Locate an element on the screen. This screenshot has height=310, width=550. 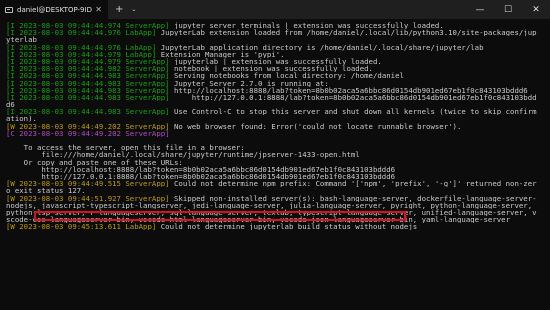
log-prefix: [I 2023-08-03 09:44:44.982 ServerApp] is located at coordinates (88, 69).